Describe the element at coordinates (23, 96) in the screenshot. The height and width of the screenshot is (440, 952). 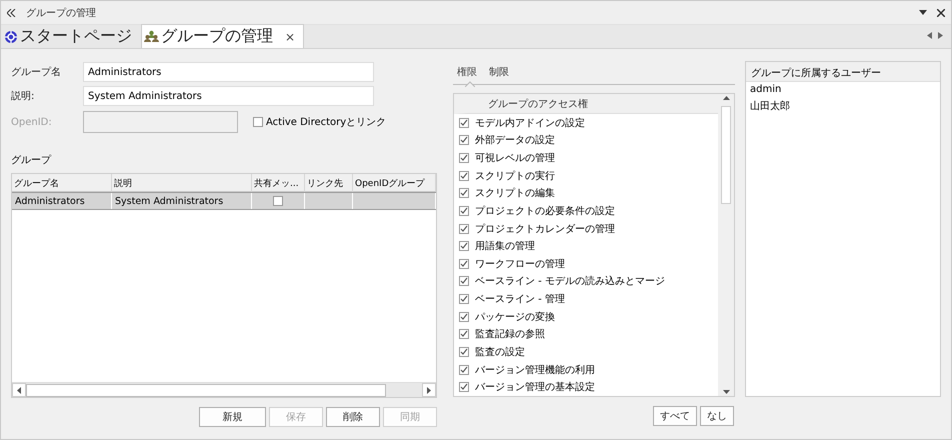
I see `field-label: 説明:` at that location.